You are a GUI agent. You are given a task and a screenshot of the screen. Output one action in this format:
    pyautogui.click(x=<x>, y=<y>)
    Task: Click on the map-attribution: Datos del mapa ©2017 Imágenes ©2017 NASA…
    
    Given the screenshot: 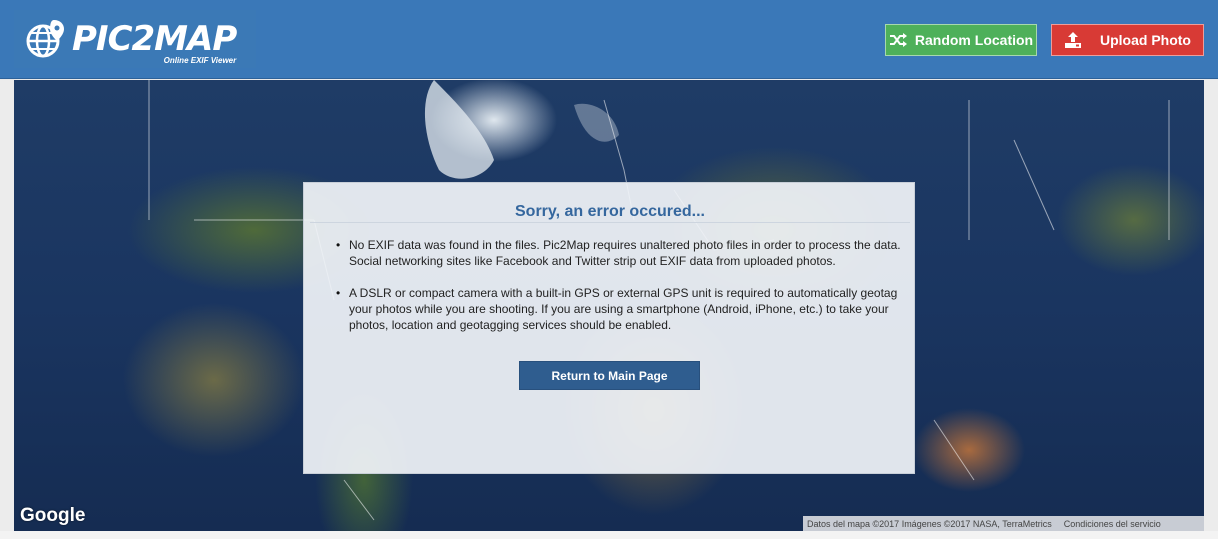 What is the action you would take?
    pyautogui.click(x=1003, y=523)
    